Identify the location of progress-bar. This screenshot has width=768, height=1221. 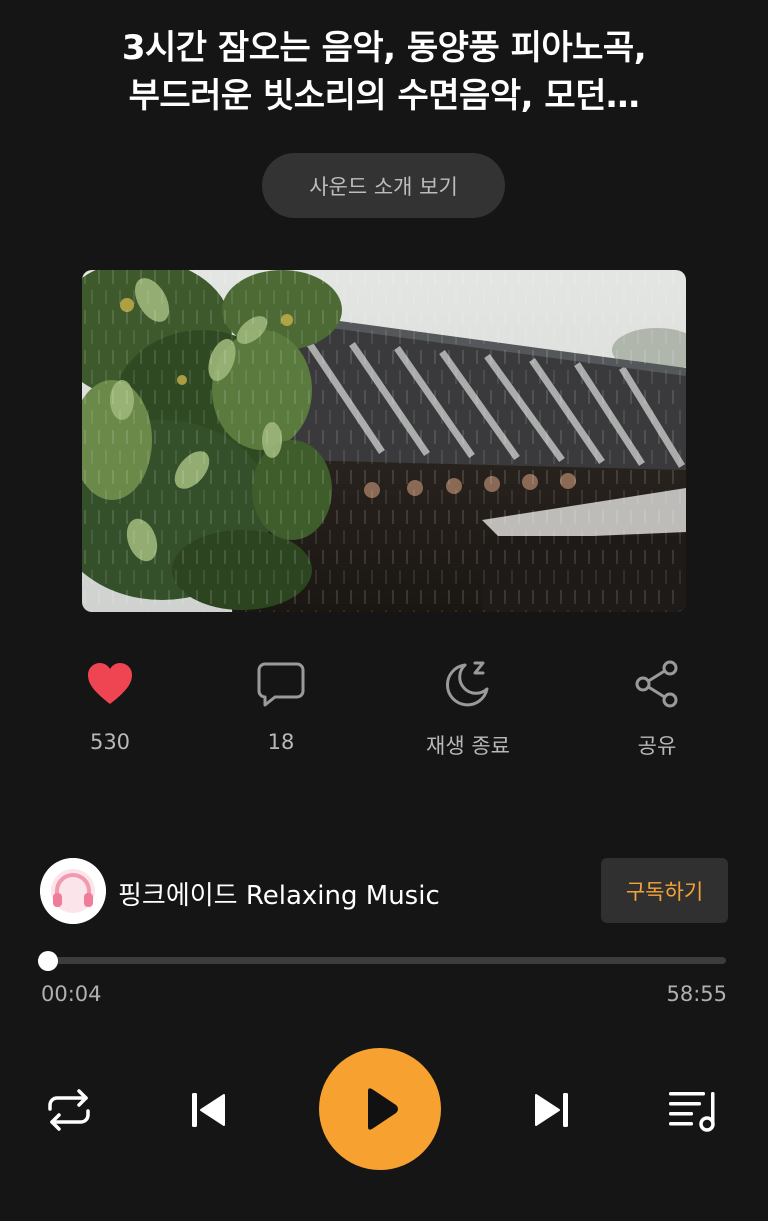
(381, 961).